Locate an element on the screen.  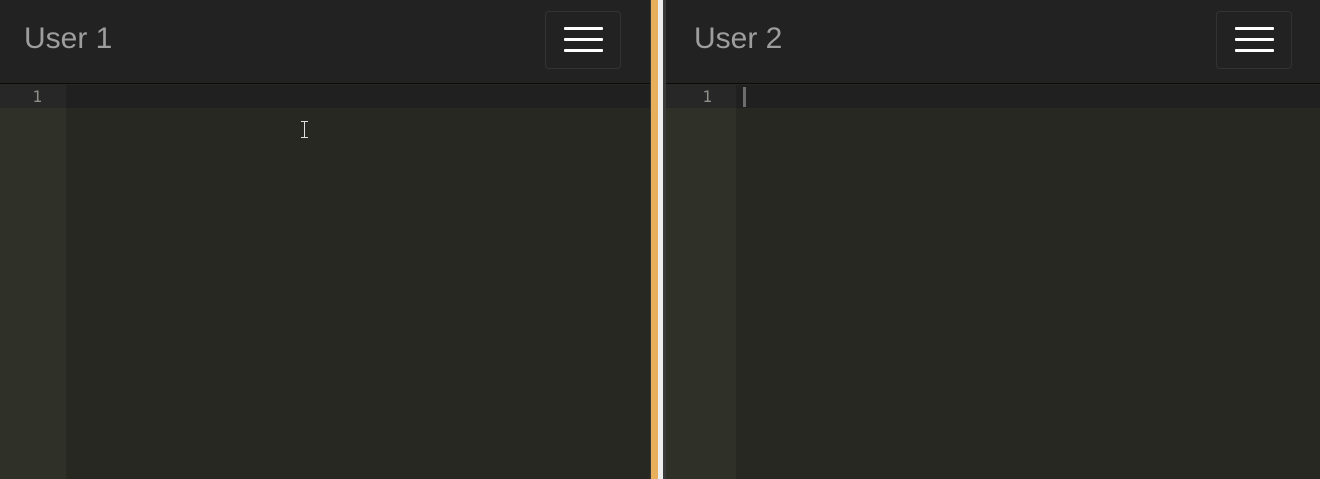
navbar: User 2 is located at coordinates (993, 42).